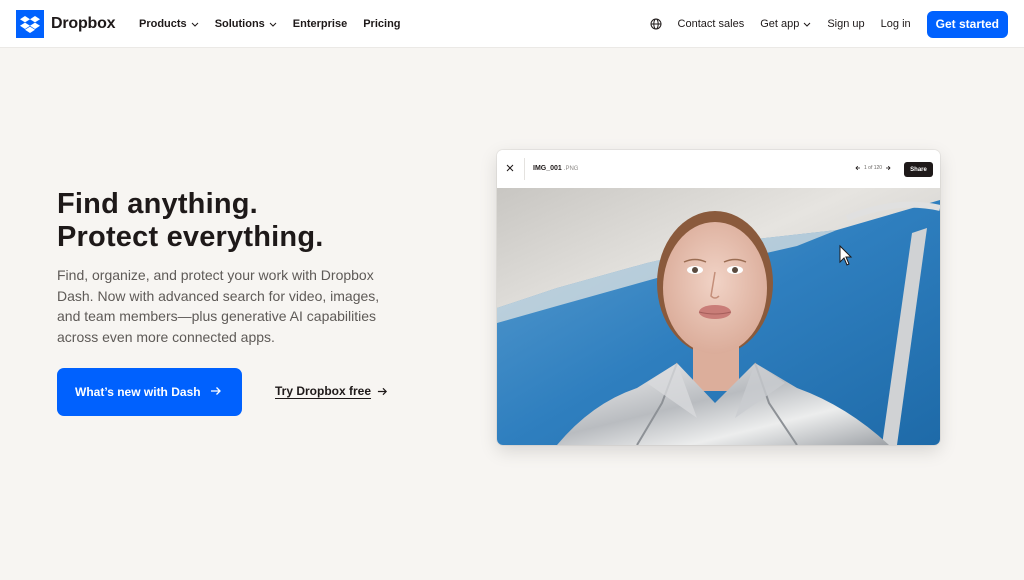 This screenshot has width=1024, height=580. What do you see at coordinates (524, 169) in the screenshot?
I see `toolbar-divider` at bounding box center [524, 169].